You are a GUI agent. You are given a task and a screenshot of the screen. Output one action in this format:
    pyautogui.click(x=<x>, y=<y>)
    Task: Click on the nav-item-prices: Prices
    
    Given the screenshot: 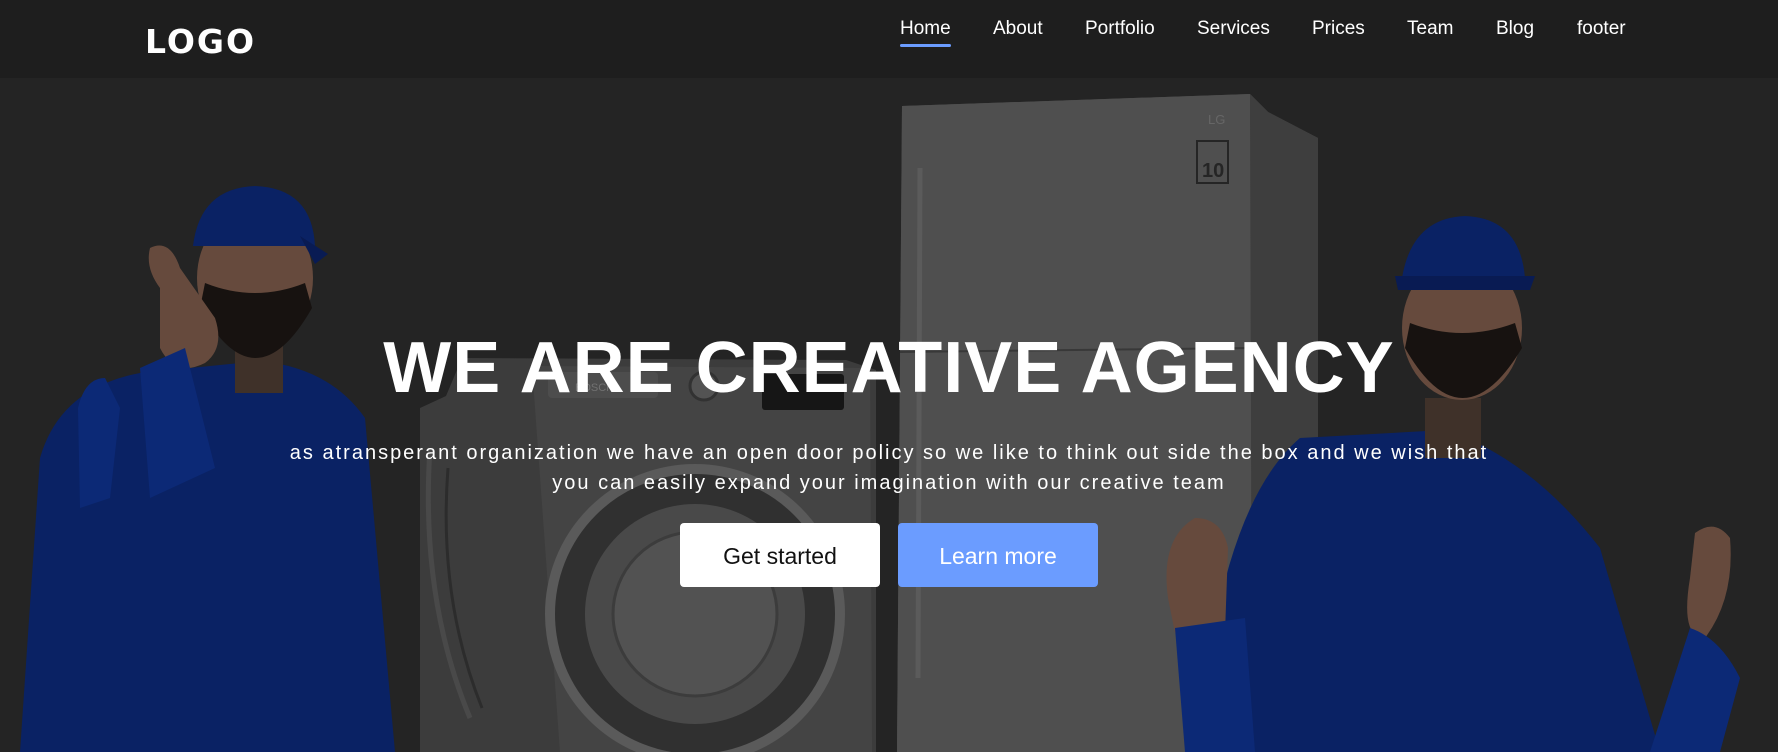 What is the action you would take?
    pyautogui.click(x=1338, y=29)
    